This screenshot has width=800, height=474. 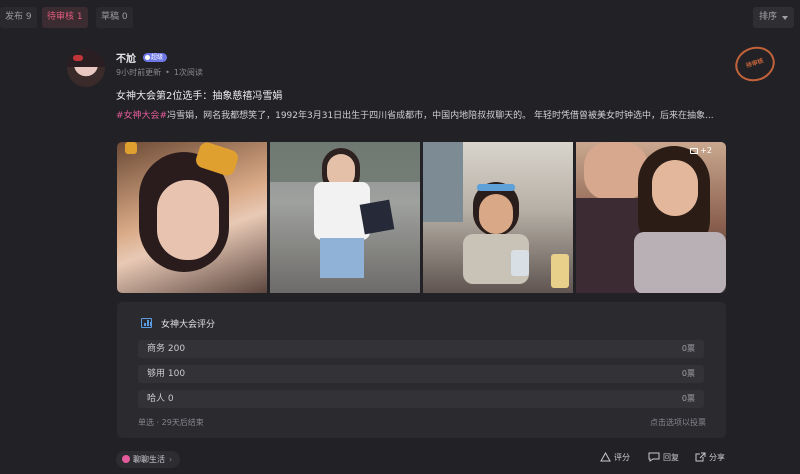 What do you see at coordinates (166, 349) in the screenshot?
I see `poll-option-label: 商务 200` at bounding box center [166, 349].